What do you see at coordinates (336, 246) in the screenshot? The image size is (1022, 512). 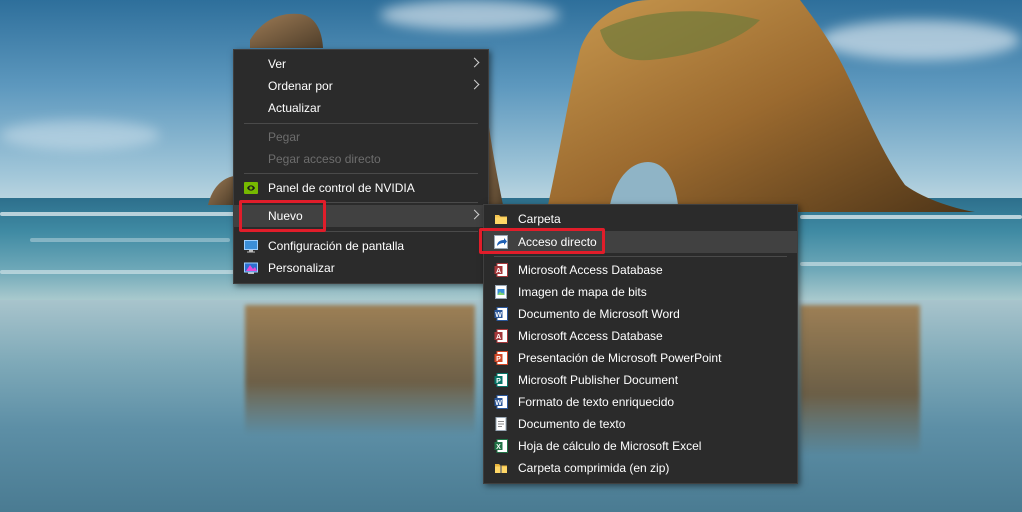 I see `menu-item-label: Configuración de pantalla` at bounding box center [336, 246].